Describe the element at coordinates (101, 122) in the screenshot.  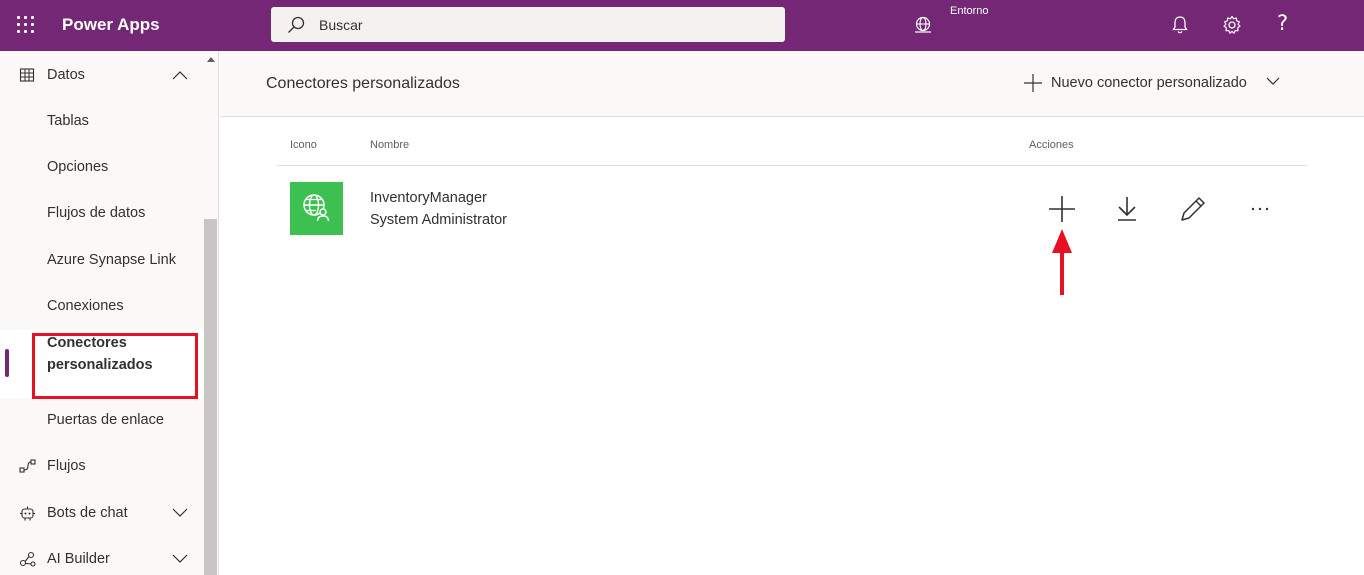
I see `sidebar-item-tablas: Tablas` at that location.